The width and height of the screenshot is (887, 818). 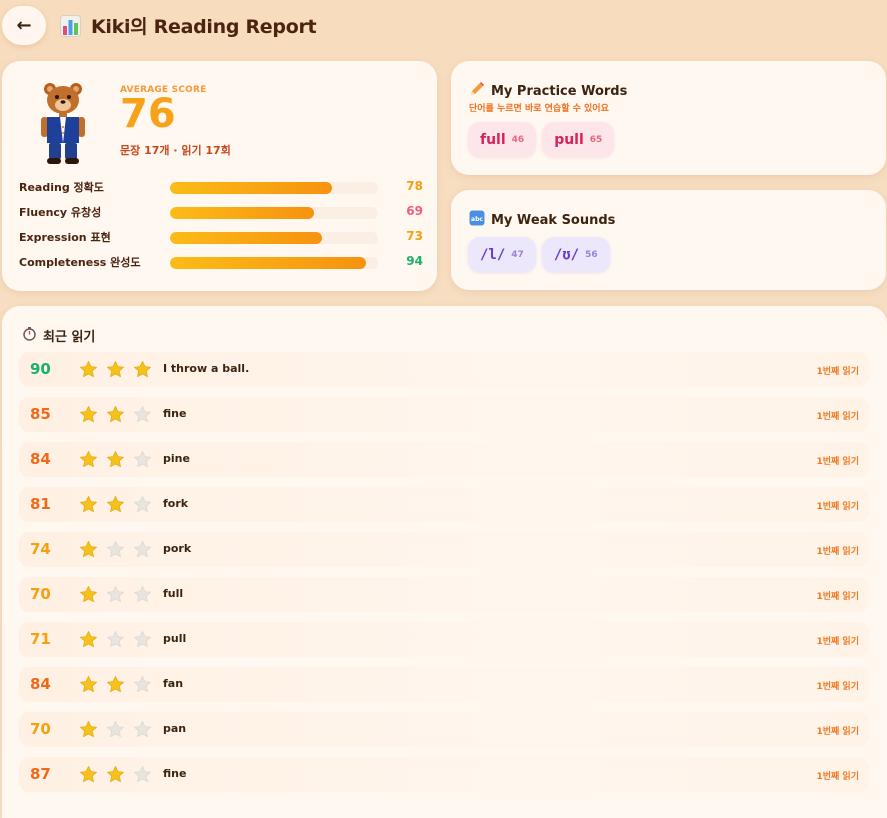 What do you see at coordinates (173, 593) in the screenshot?
I see `reading-sentence: full` at bounding box center [173, 593].